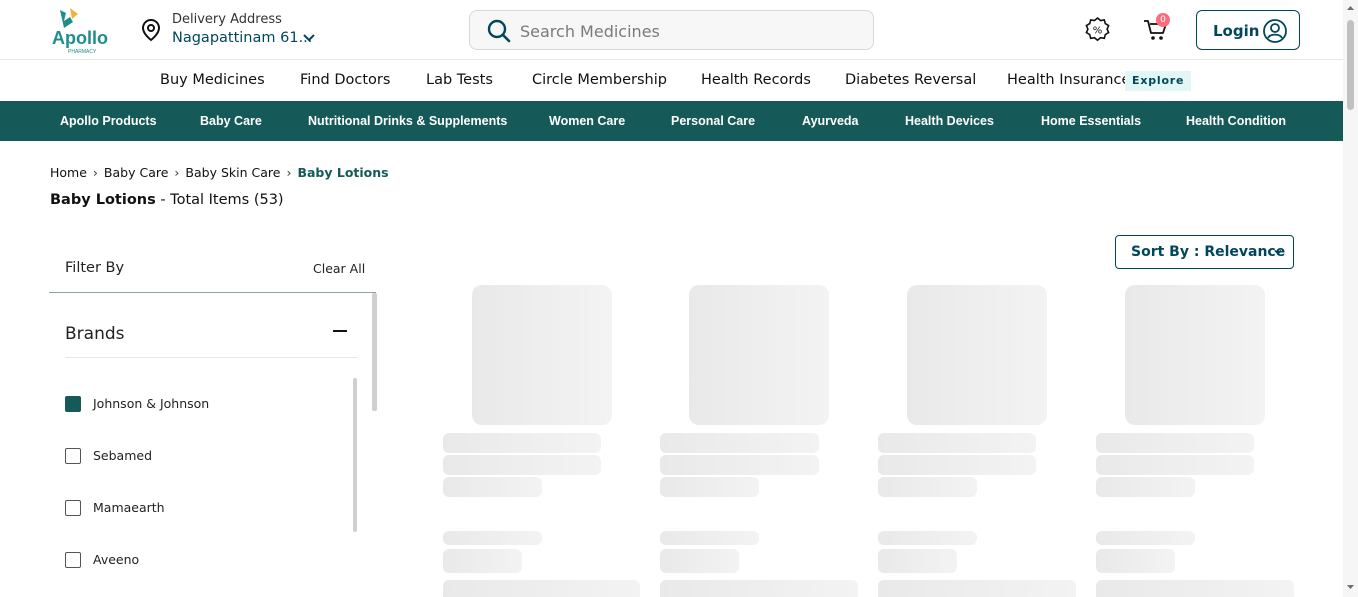  What do you see at coordinates (151, 30) in the screenshot?
I see `location-pin-icon` at bounding box center [151, 30].